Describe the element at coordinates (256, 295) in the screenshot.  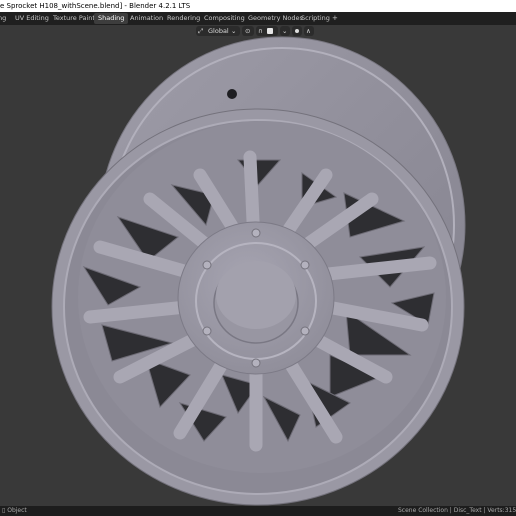
I see `center-cap` at that location.